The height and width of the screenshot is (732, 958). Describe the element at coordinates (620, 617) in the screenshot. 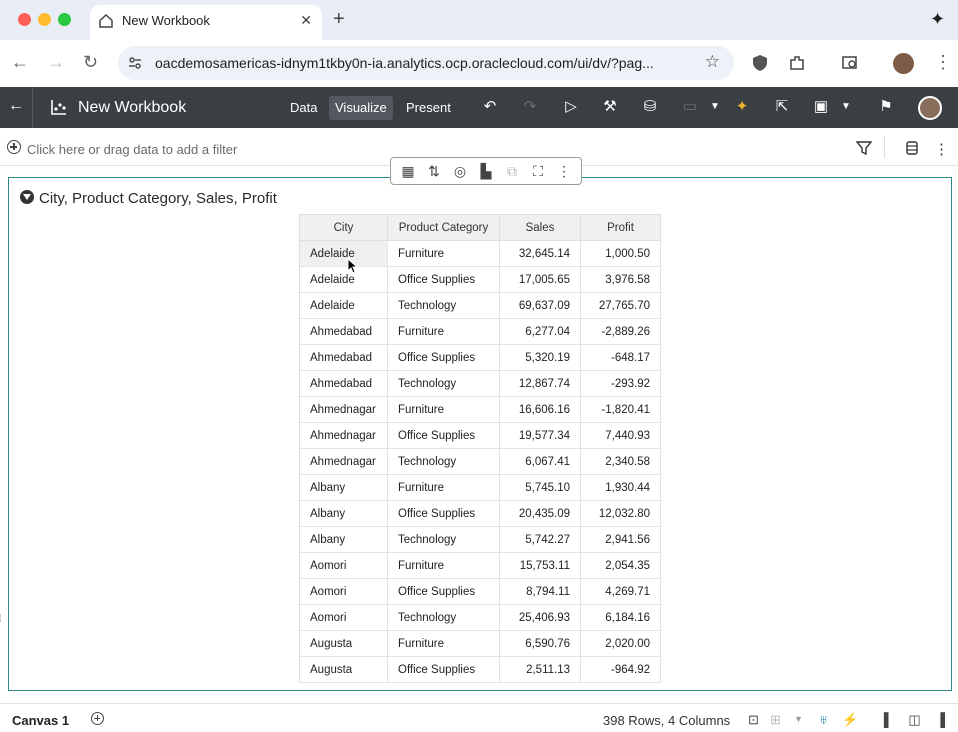

I see `cell-profit: 6,184.16` at that location.